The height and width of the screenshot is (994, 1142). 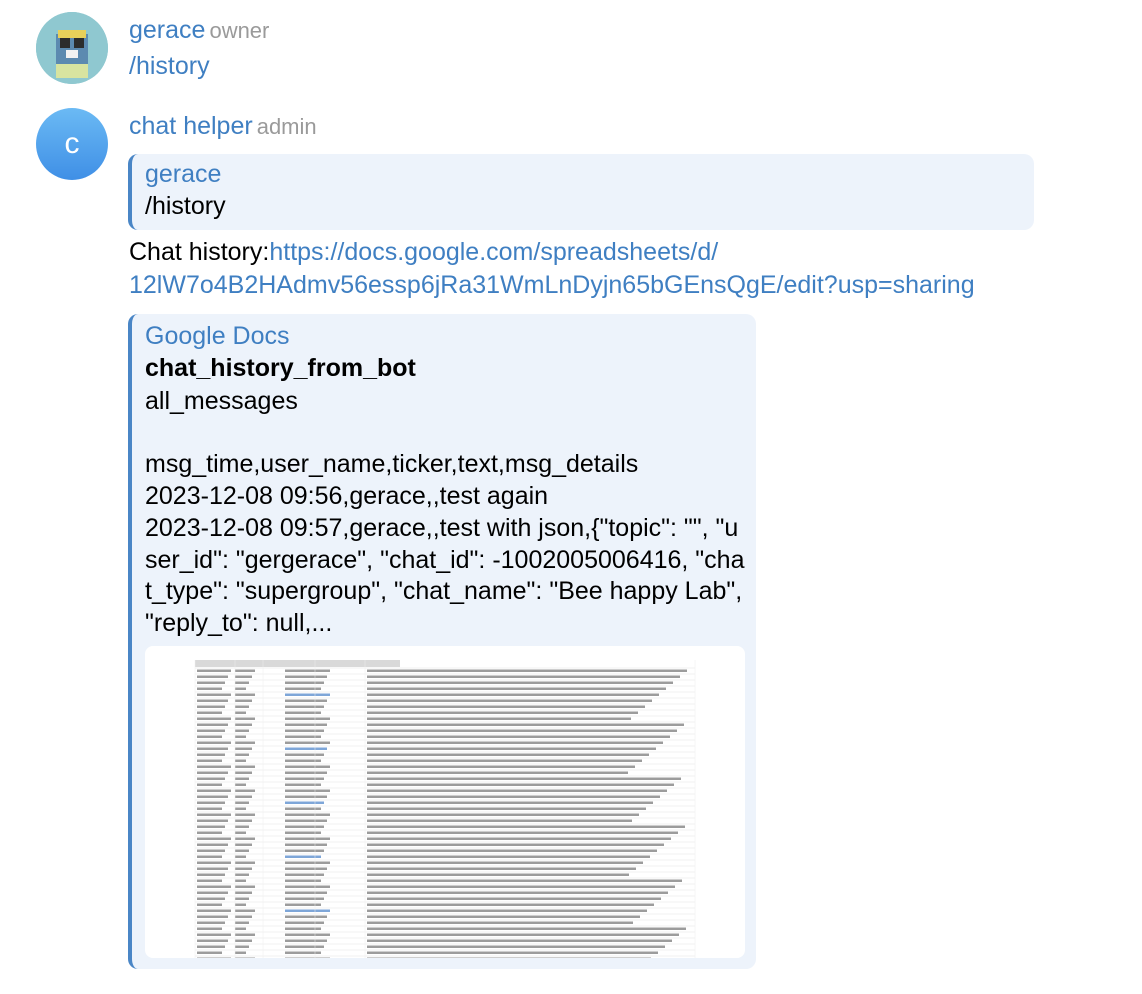 I want to click on author-role: owner, so click(x=239, y=30).